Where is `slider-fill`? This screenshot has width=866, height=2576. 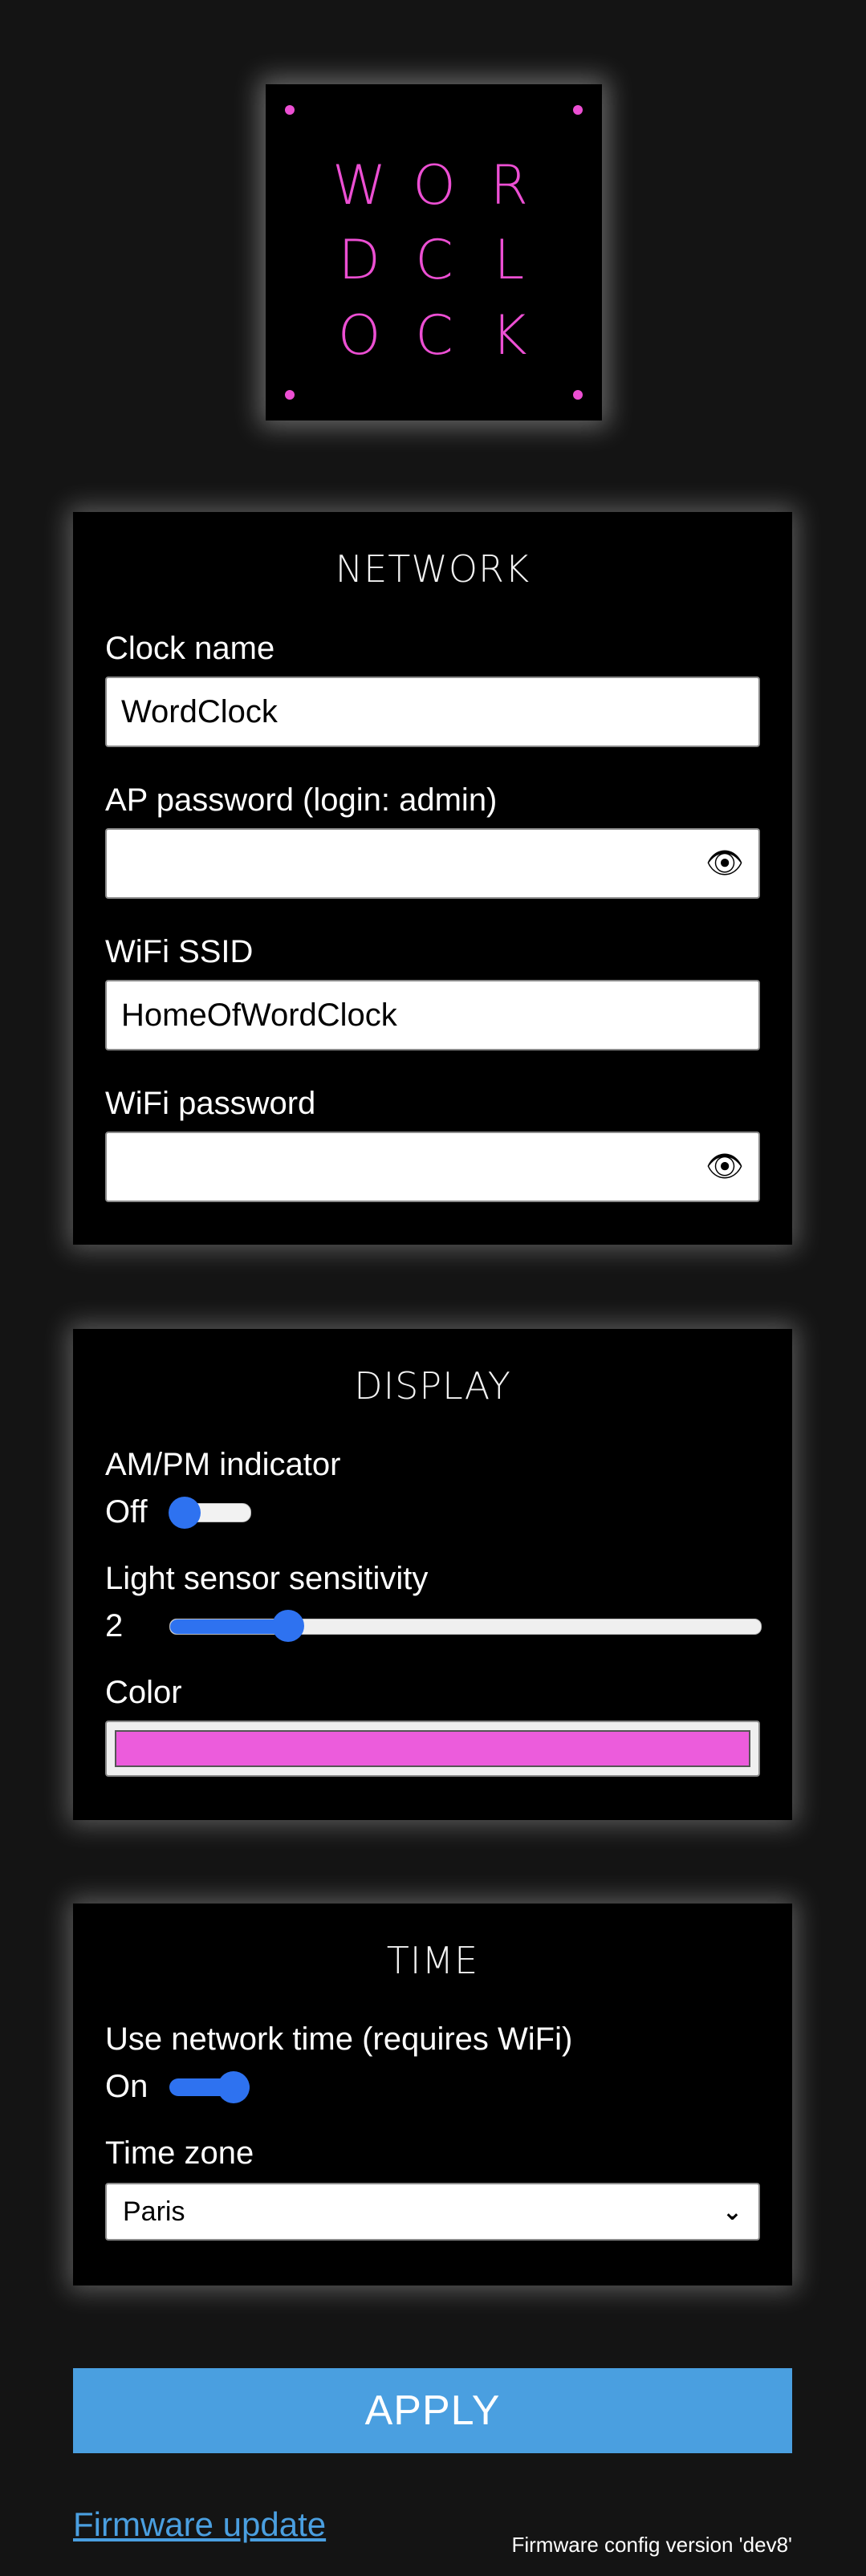
slider-fill is located at coordinates (230, 1627).